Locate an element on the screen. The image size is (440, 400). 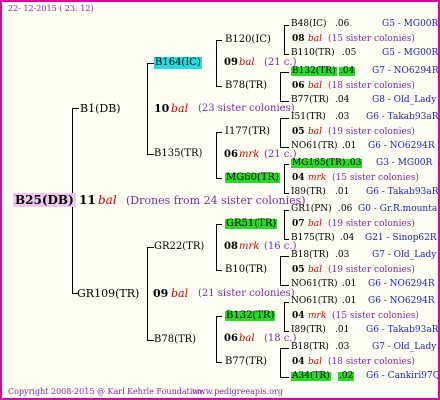
gen4-gen-number: 08 is located at coordinates (298, 39).